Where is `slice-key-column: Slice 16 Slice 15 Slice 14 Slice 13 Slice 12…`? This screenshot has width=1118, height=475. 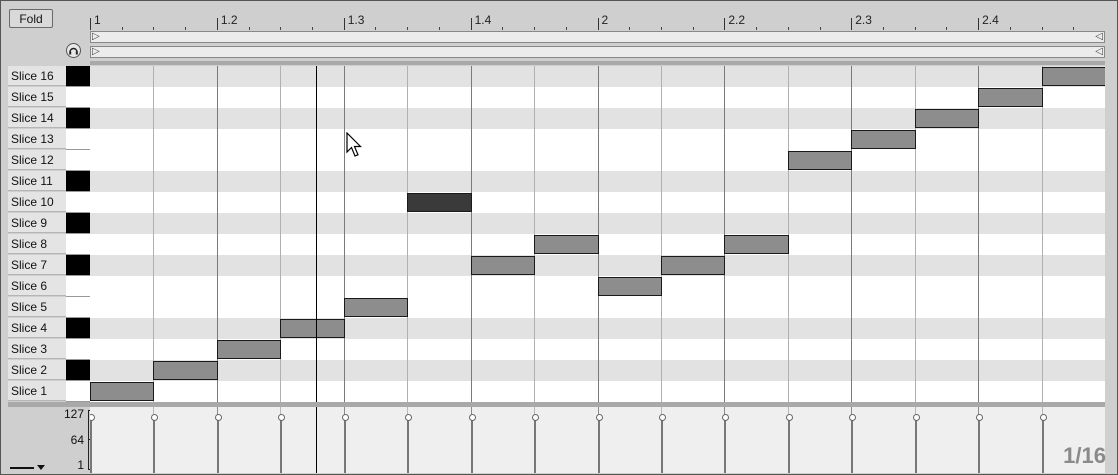 slice-key-column: Slice 16 Slice 15 Slice 14 Slice 13 Slice 12… is located at coordinates (49, 234).